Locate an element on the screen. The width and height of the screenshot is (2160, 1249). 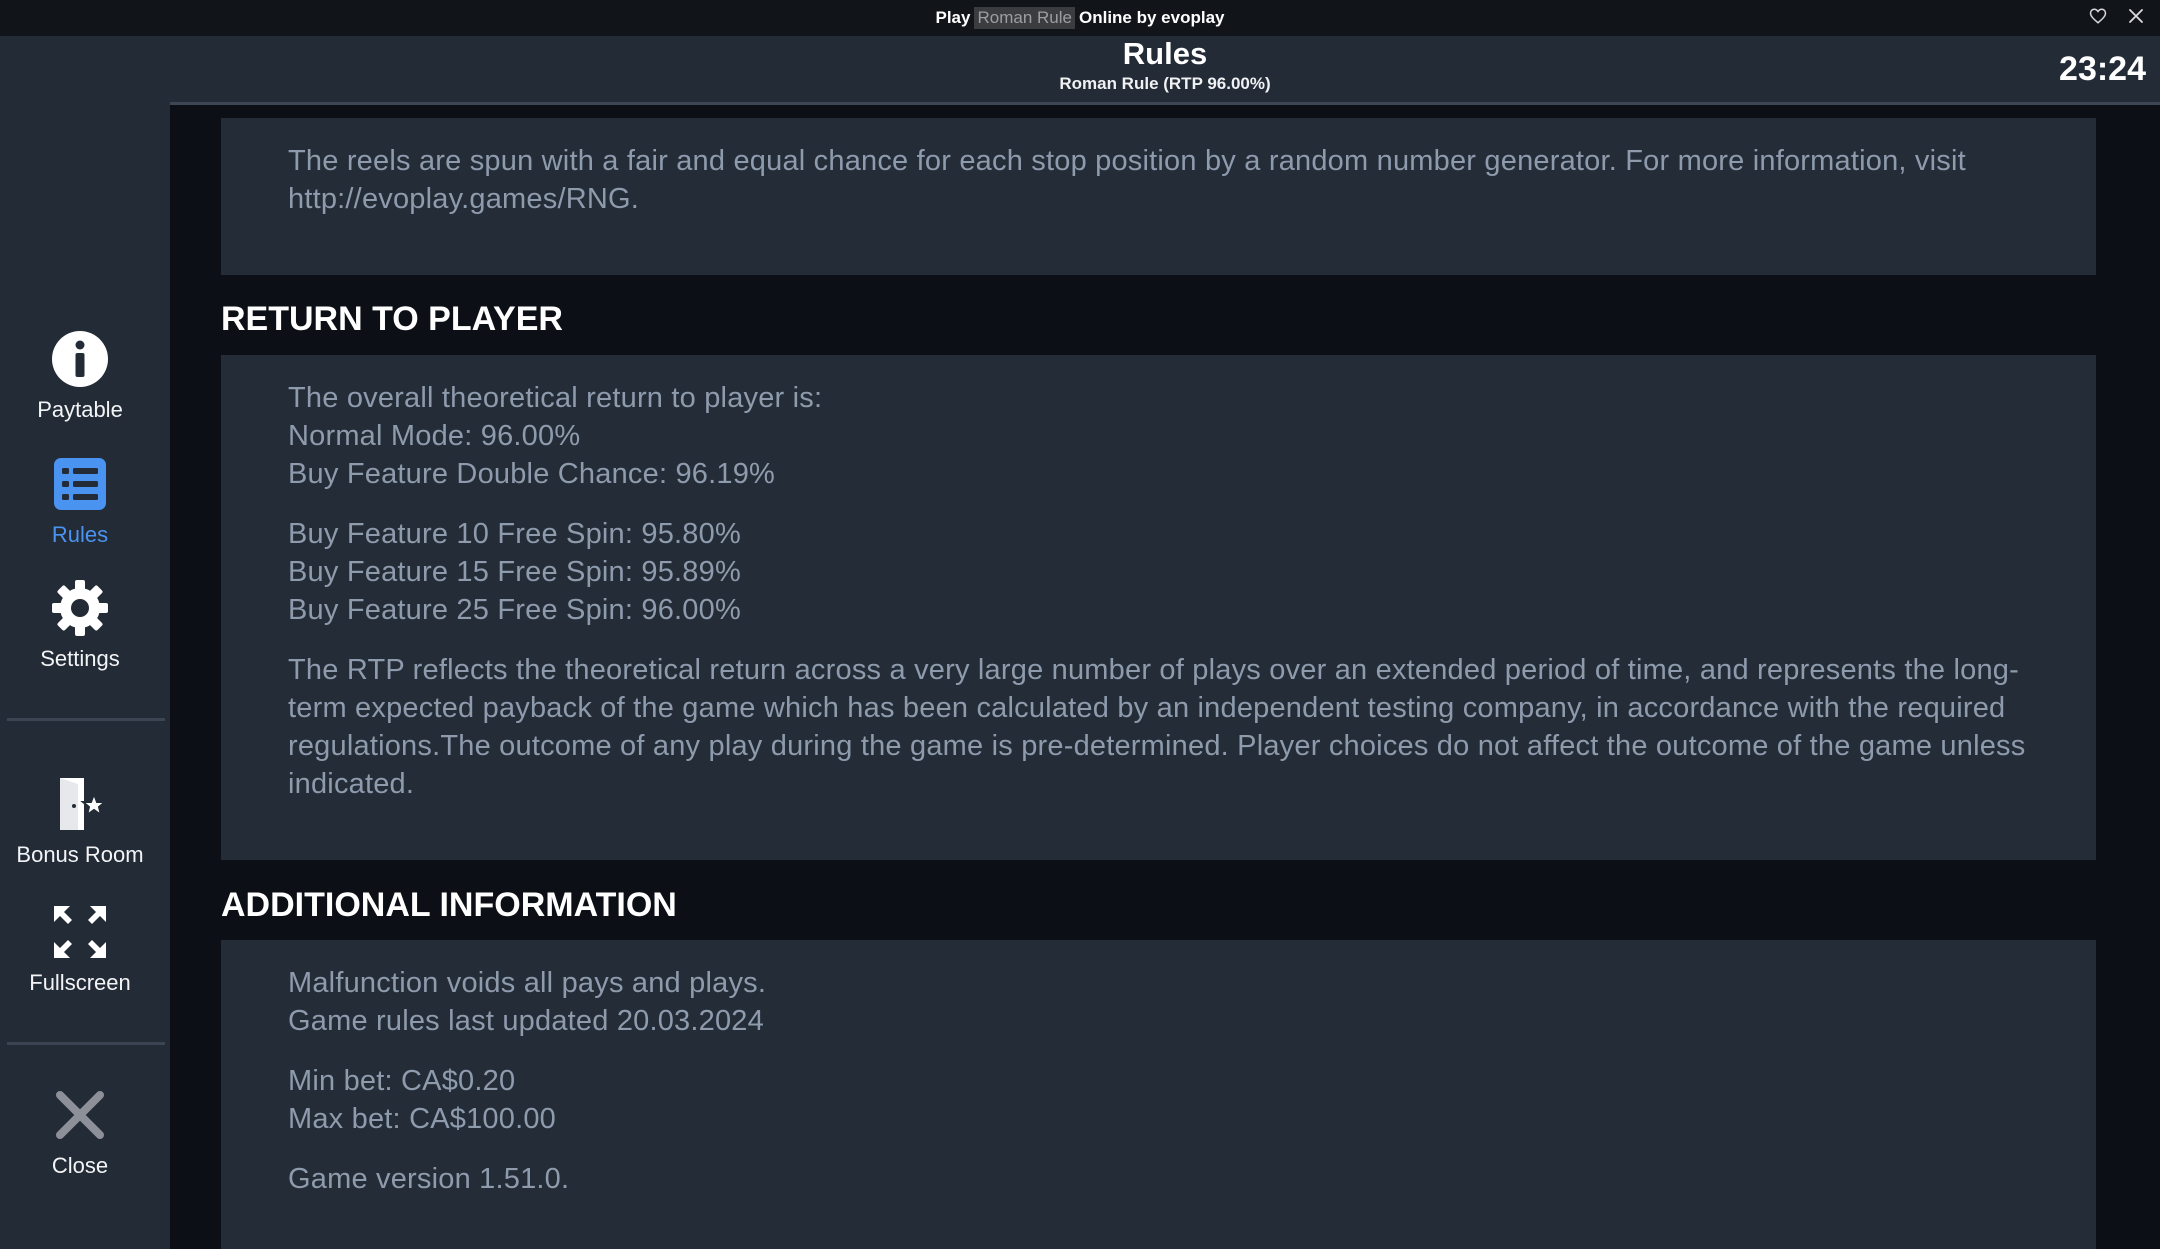
sidebar-item-label: Rules is located at coordinates (80, 534).